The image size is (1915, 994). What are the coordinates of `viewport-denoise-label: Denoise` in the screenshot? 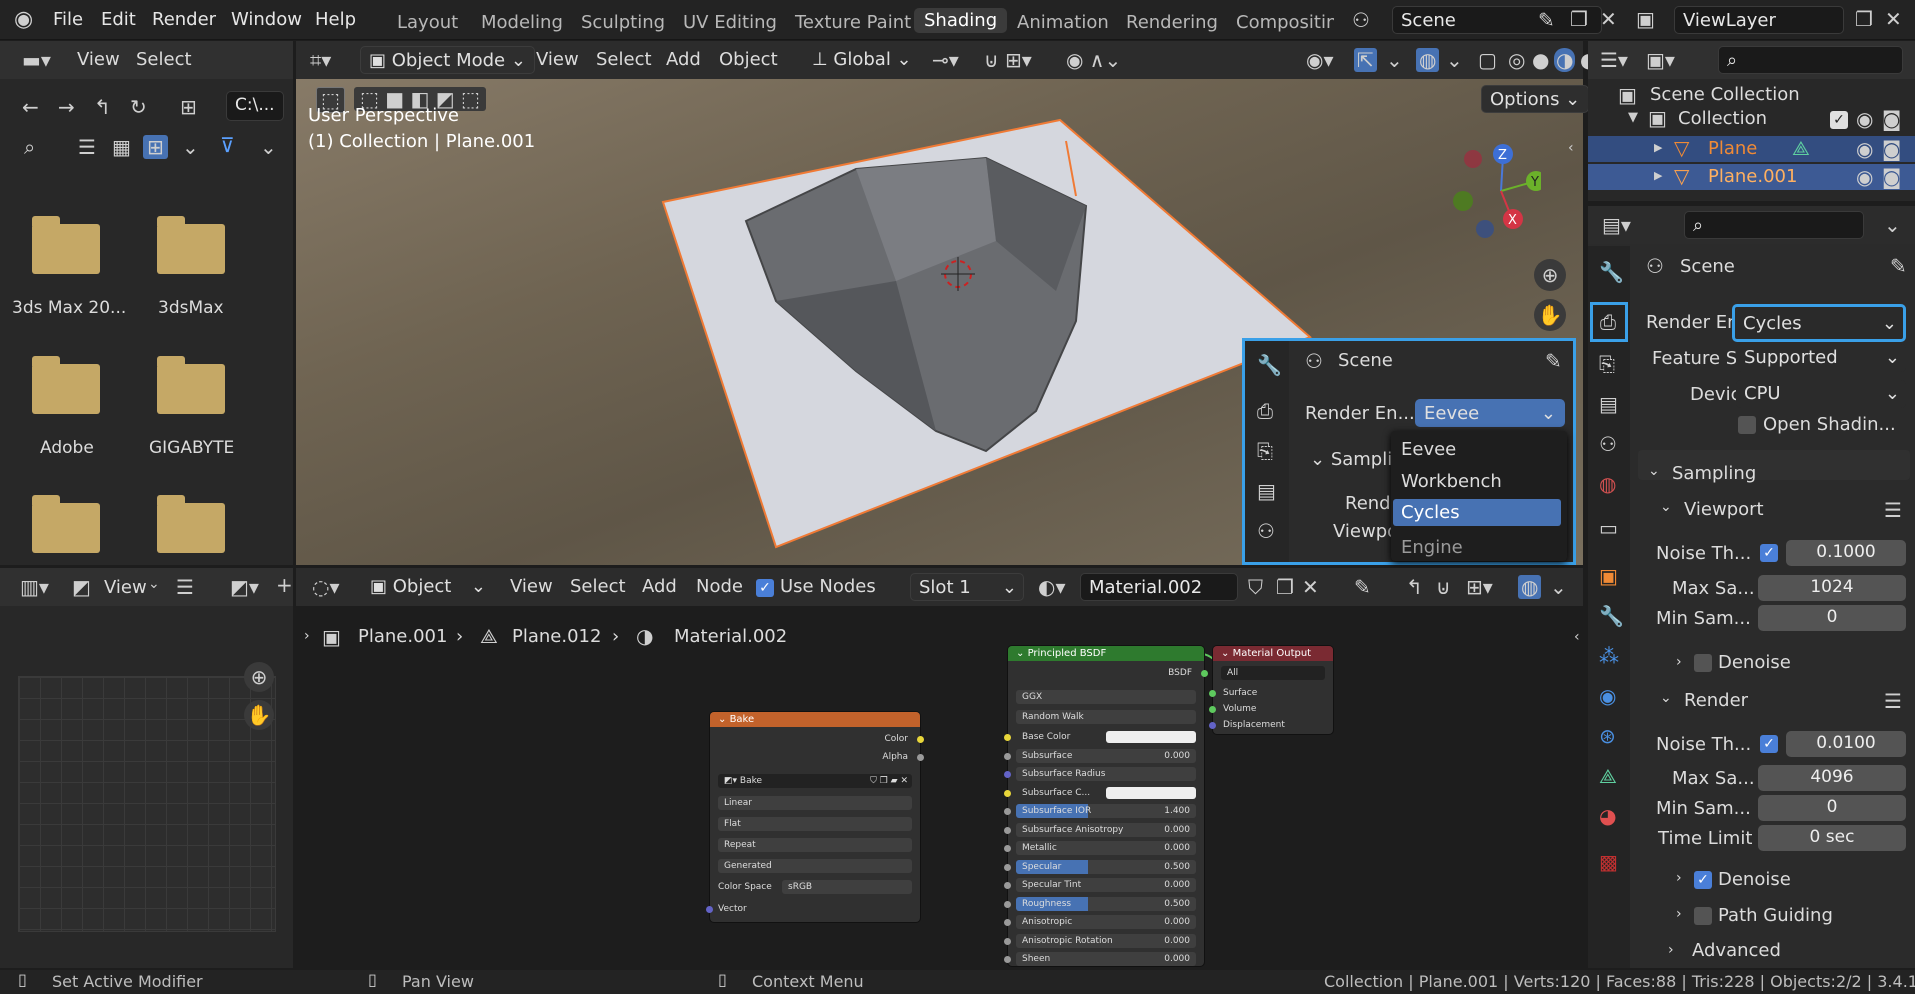 It's located at (1754, 662).